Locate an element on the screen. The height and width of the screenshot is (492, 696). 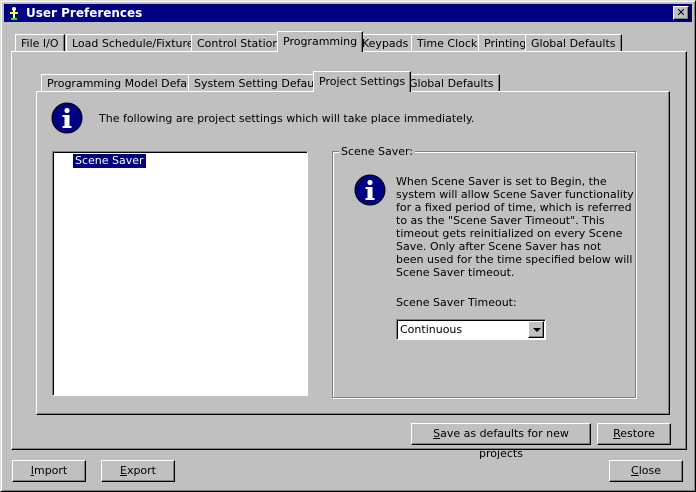
description-line: to as the "Scene Saver Timeout". This is located at coordinates (500, 220).